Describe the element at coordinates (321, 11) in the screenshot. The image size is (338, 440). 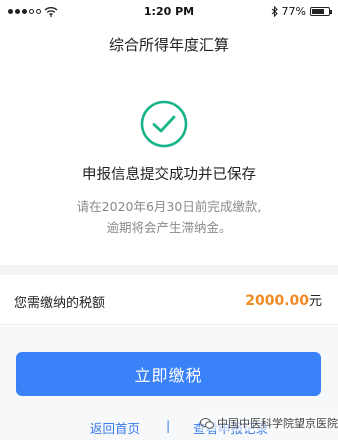
I see `battery-icon` at that location.